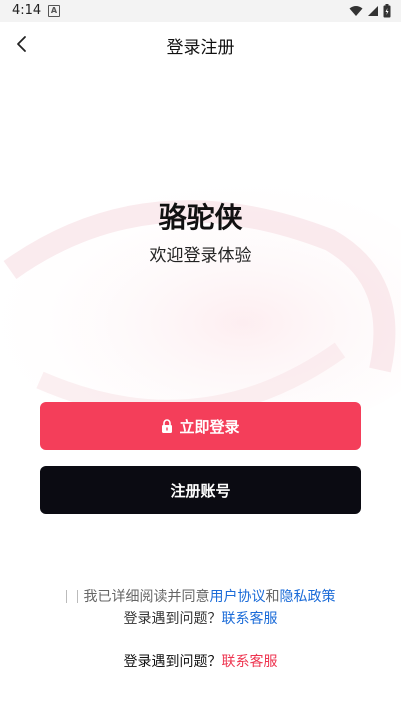 The image size is (401, 712). I want to click on battery-icon, so click(387, 11).